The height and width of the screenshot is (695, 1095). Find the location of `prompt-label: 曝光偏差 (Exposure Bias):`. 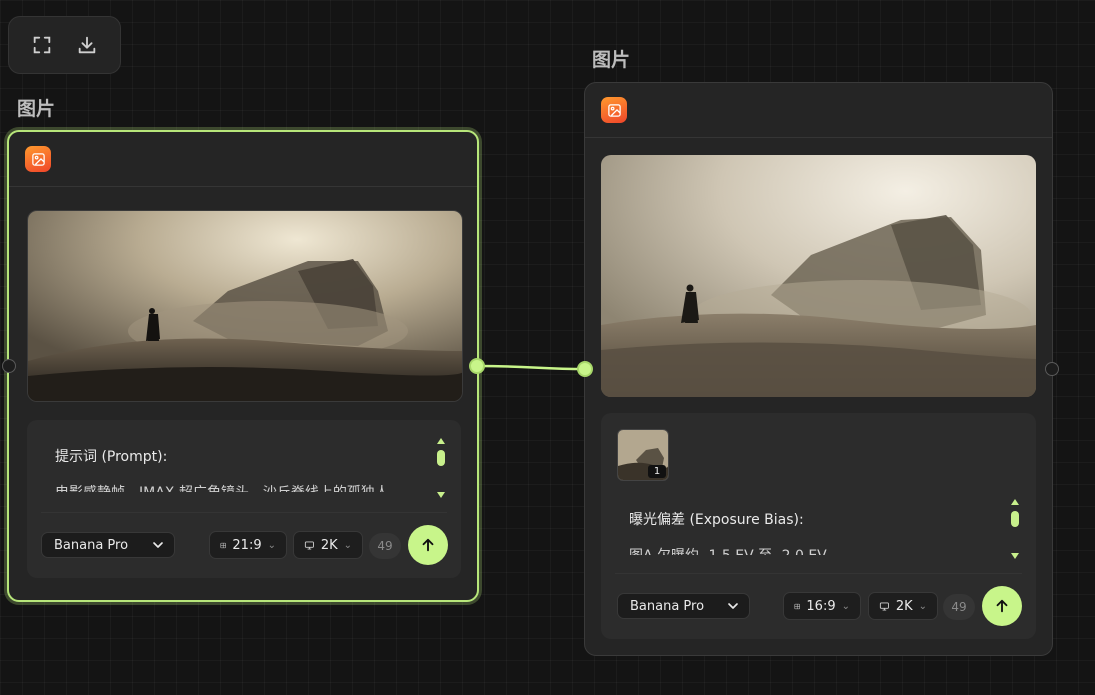

prompt-label: 曝光偏差 (Exposure Bias): is located at coordinates (716, 520).